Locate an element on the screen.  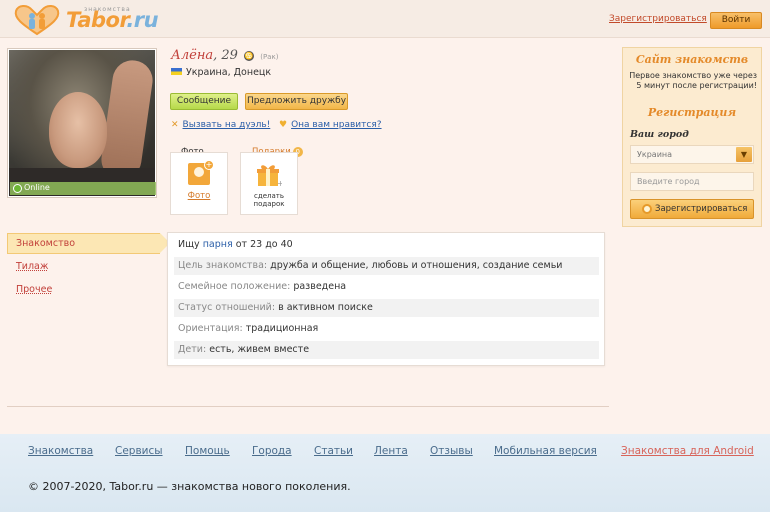
country-select-value: Украина is located at coordinates (655, 154).